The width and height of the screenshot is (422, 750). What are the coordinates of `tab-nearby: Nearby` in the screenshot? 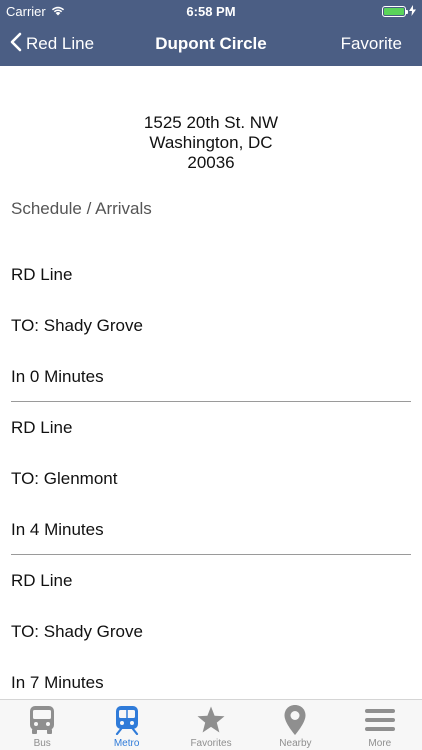 It's located at (295, 725).